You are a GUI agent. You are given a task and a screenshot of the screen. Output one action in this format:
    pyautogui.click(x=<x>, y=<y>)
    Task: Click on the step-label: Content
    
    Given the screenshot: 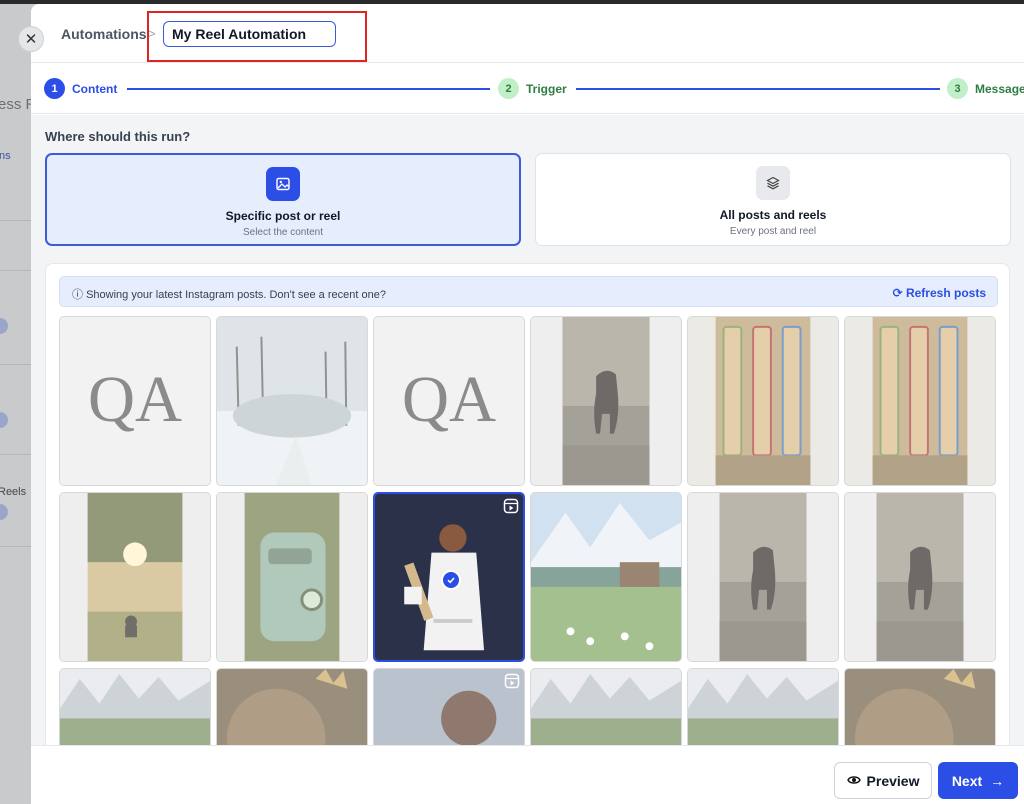 What is the action you would take?
    pyautogui.click(x=95, y=88)
    